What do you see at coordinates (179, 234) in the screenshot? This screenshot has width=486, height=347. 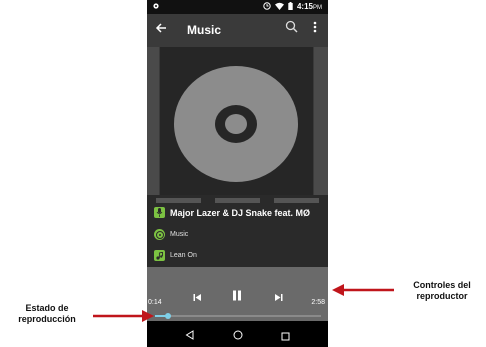 I see `album-name: Music` at bounding box center [179, 234].